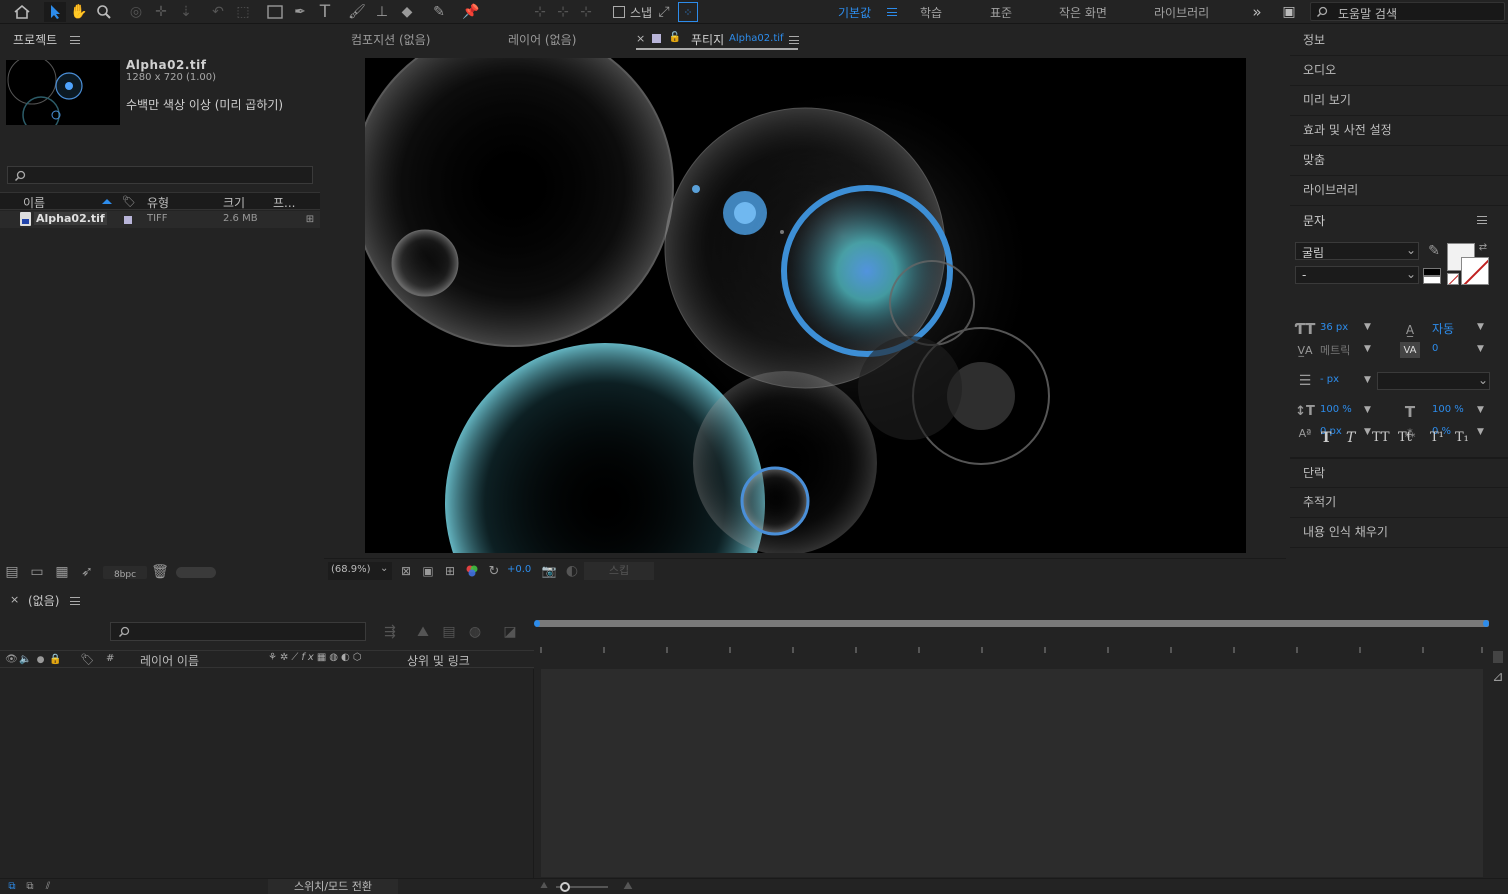 This screenshot has width=1508, height=894. I want to click on adjustment-switch-icon: ◐, so click(347, 657).